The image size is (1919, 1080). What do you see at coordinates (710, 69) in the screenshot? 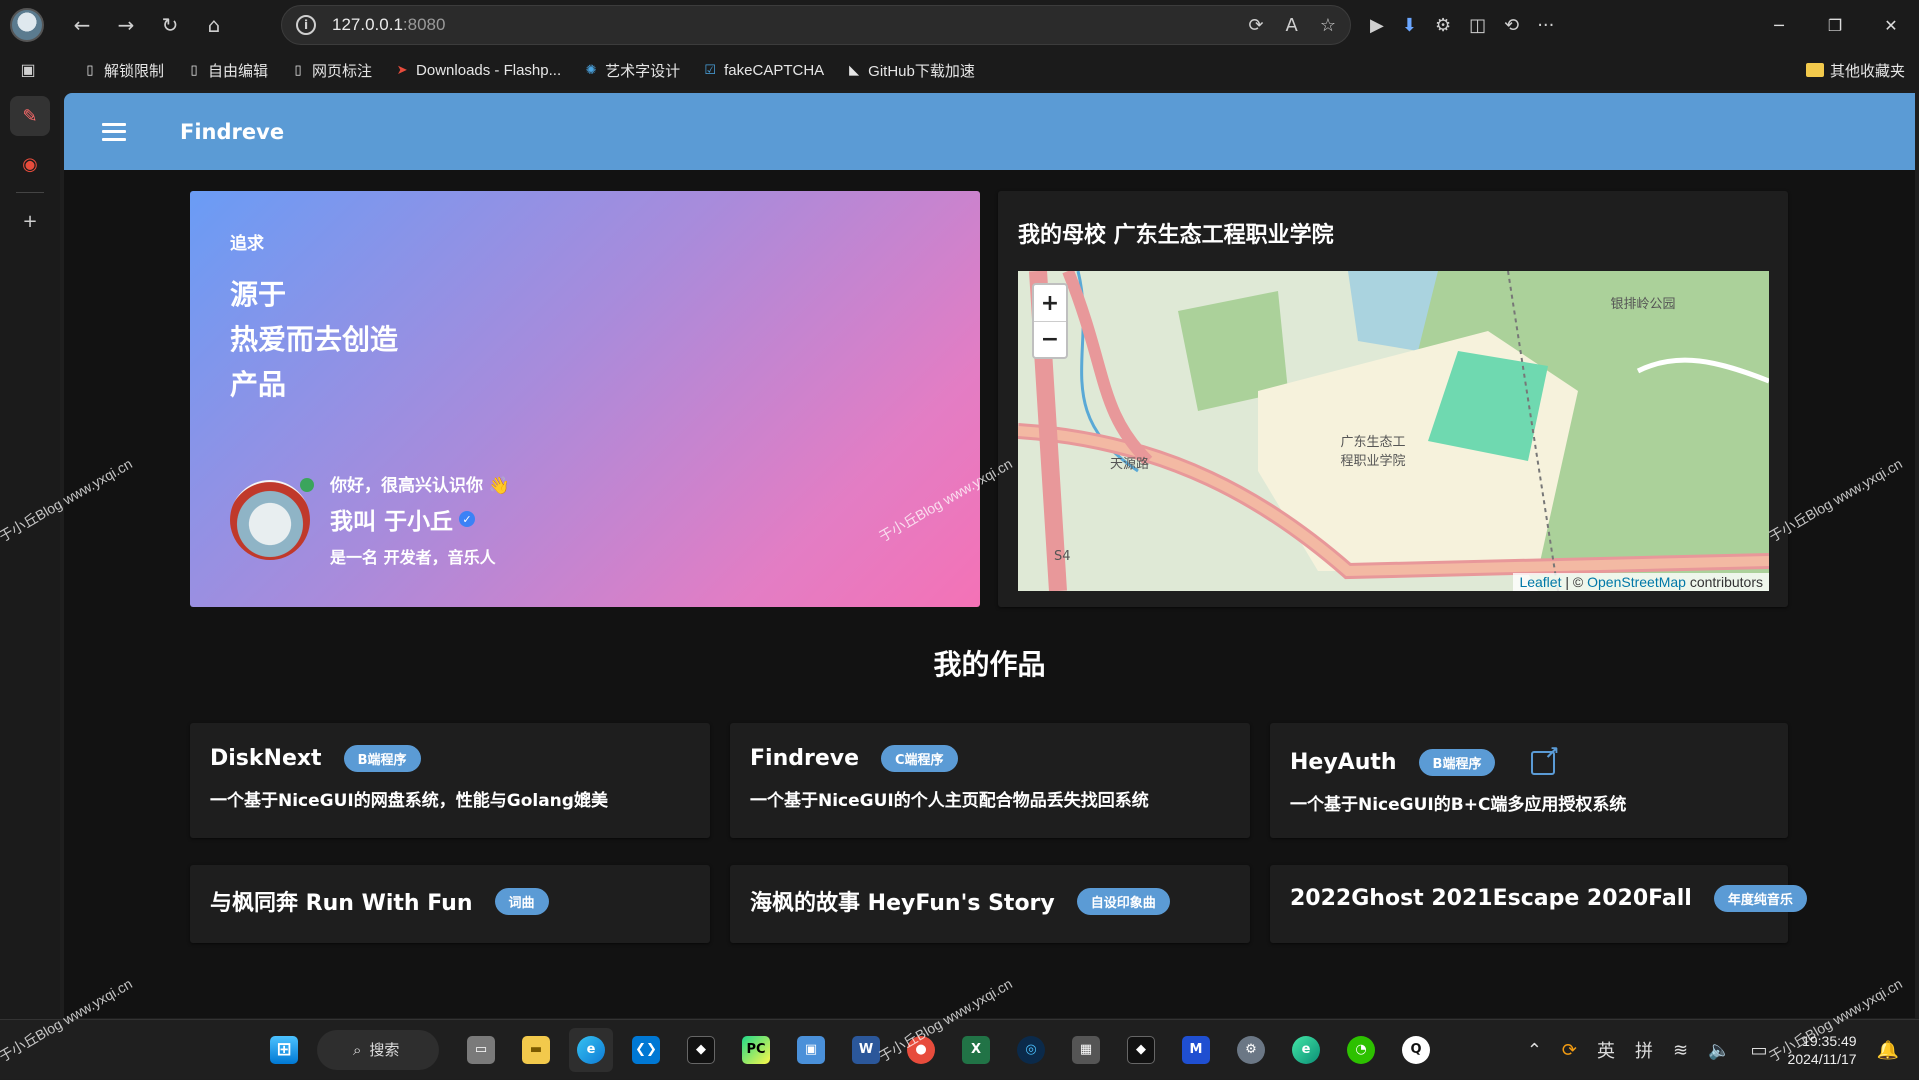
I see `checkbox-icon: ☑` at bounding box center [710, 69].